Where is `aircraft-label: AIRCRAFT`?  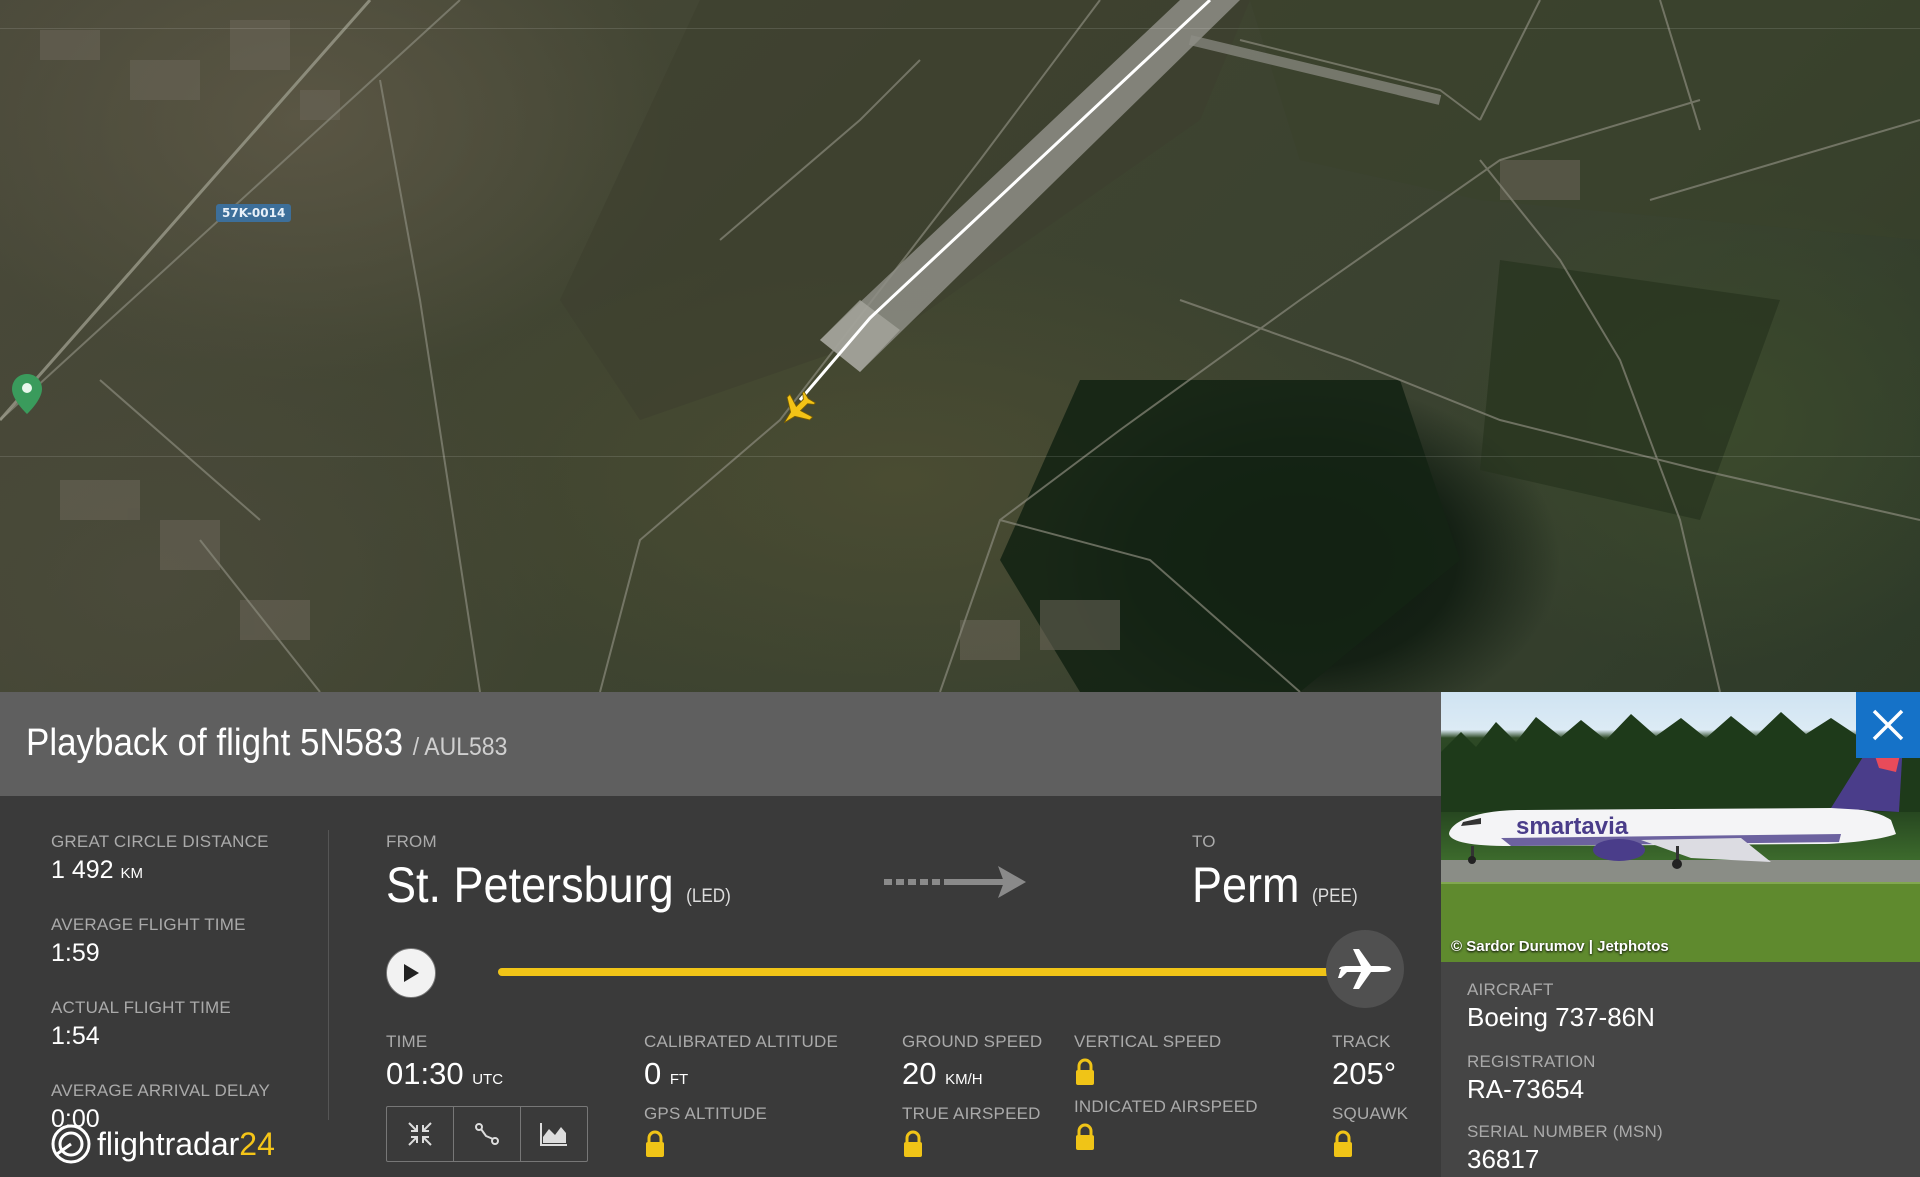 aircraft-label: AIRCRAFT is located at coordinates (1510, 989).